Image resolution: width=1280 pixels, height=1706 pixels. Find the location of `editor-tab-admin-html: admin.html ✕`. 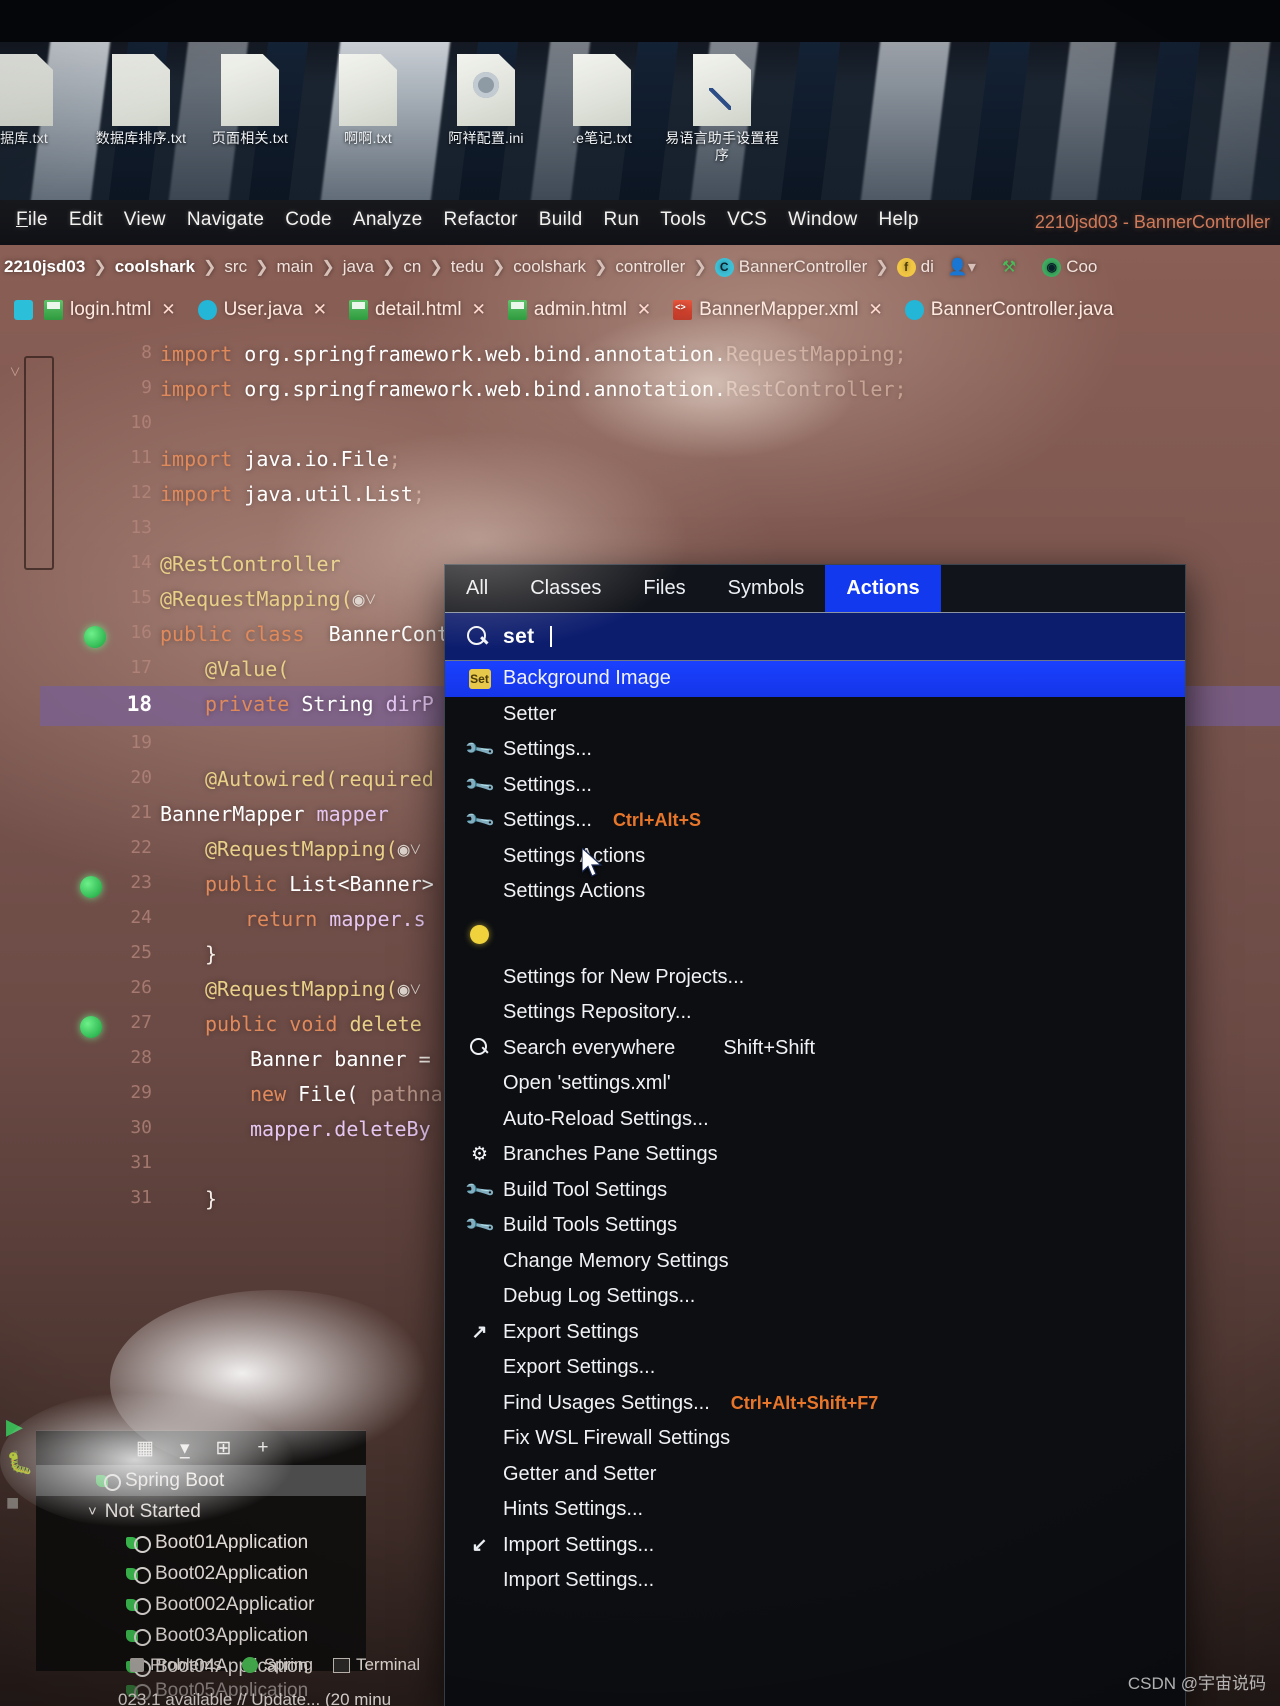

editor-tab-admin-html: admin.html ✕ is located at coordinates (579, 310).